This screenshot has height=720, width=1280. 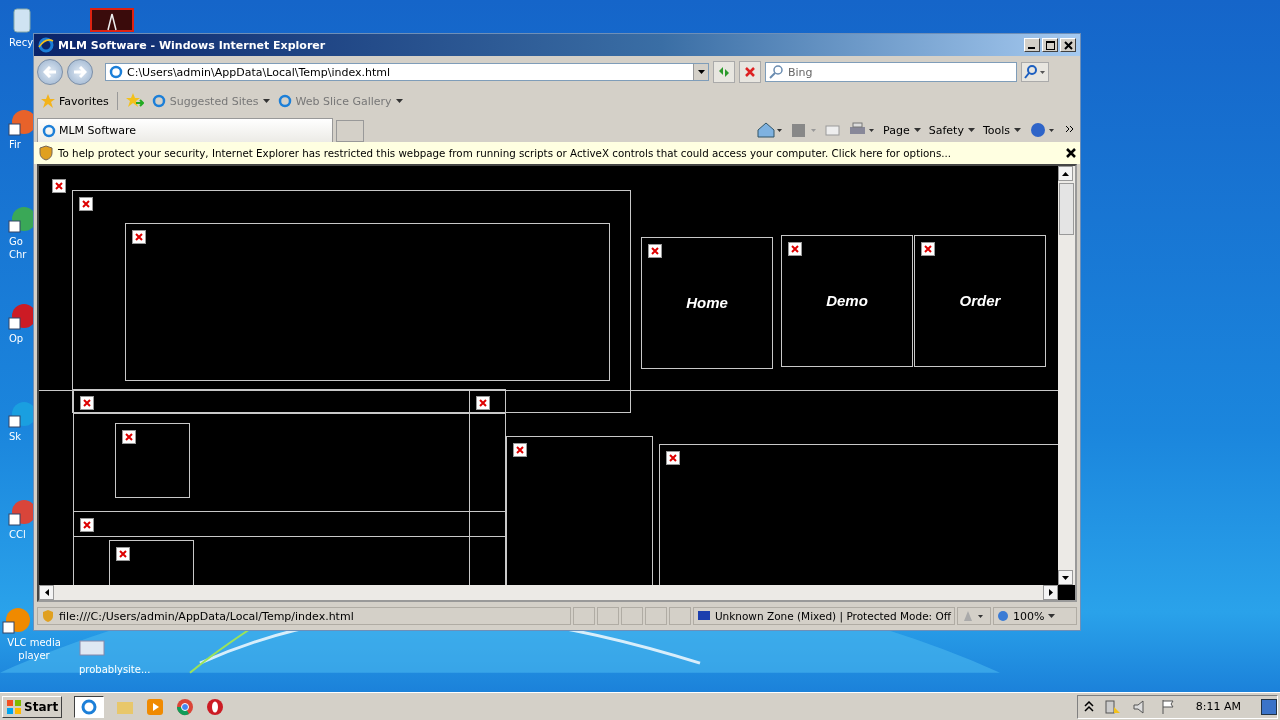 What do you see at coordinates (75, 101) in the screenshot?
I see `favorites-button: Favorites` at bounding box center [75, 101].